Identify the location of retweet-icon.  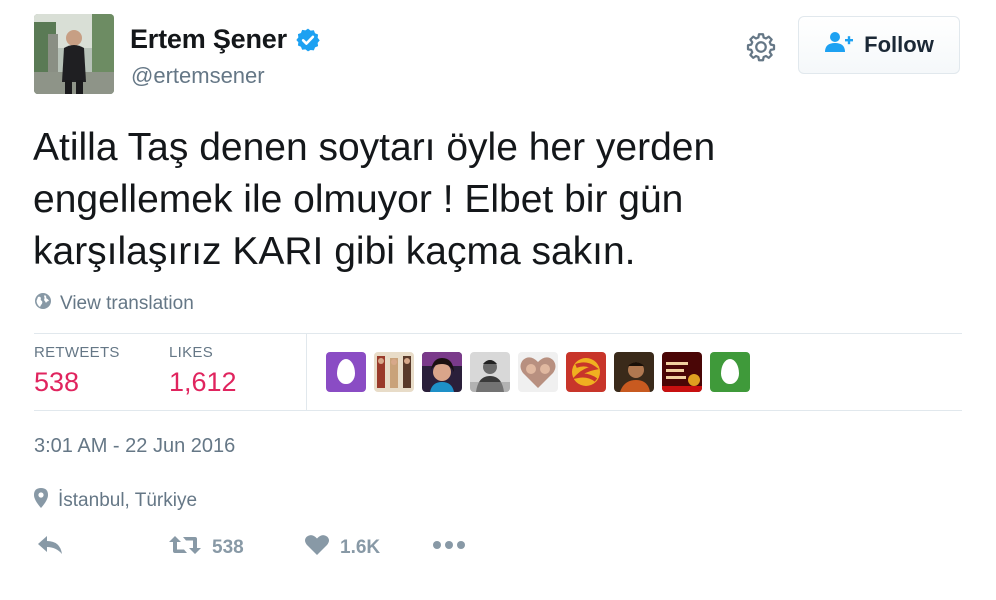
(185, 548).